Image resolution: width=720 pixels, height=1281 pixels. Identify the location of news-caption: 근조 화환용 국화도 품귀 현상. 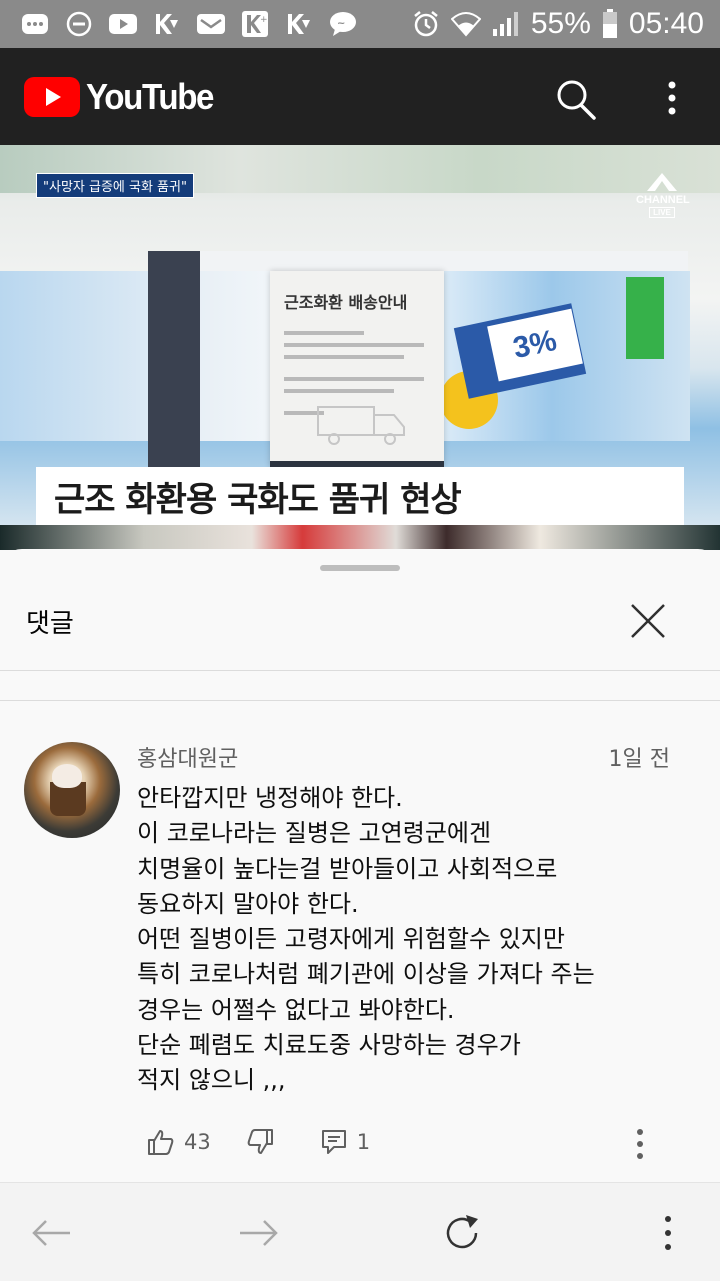
(258, 499).